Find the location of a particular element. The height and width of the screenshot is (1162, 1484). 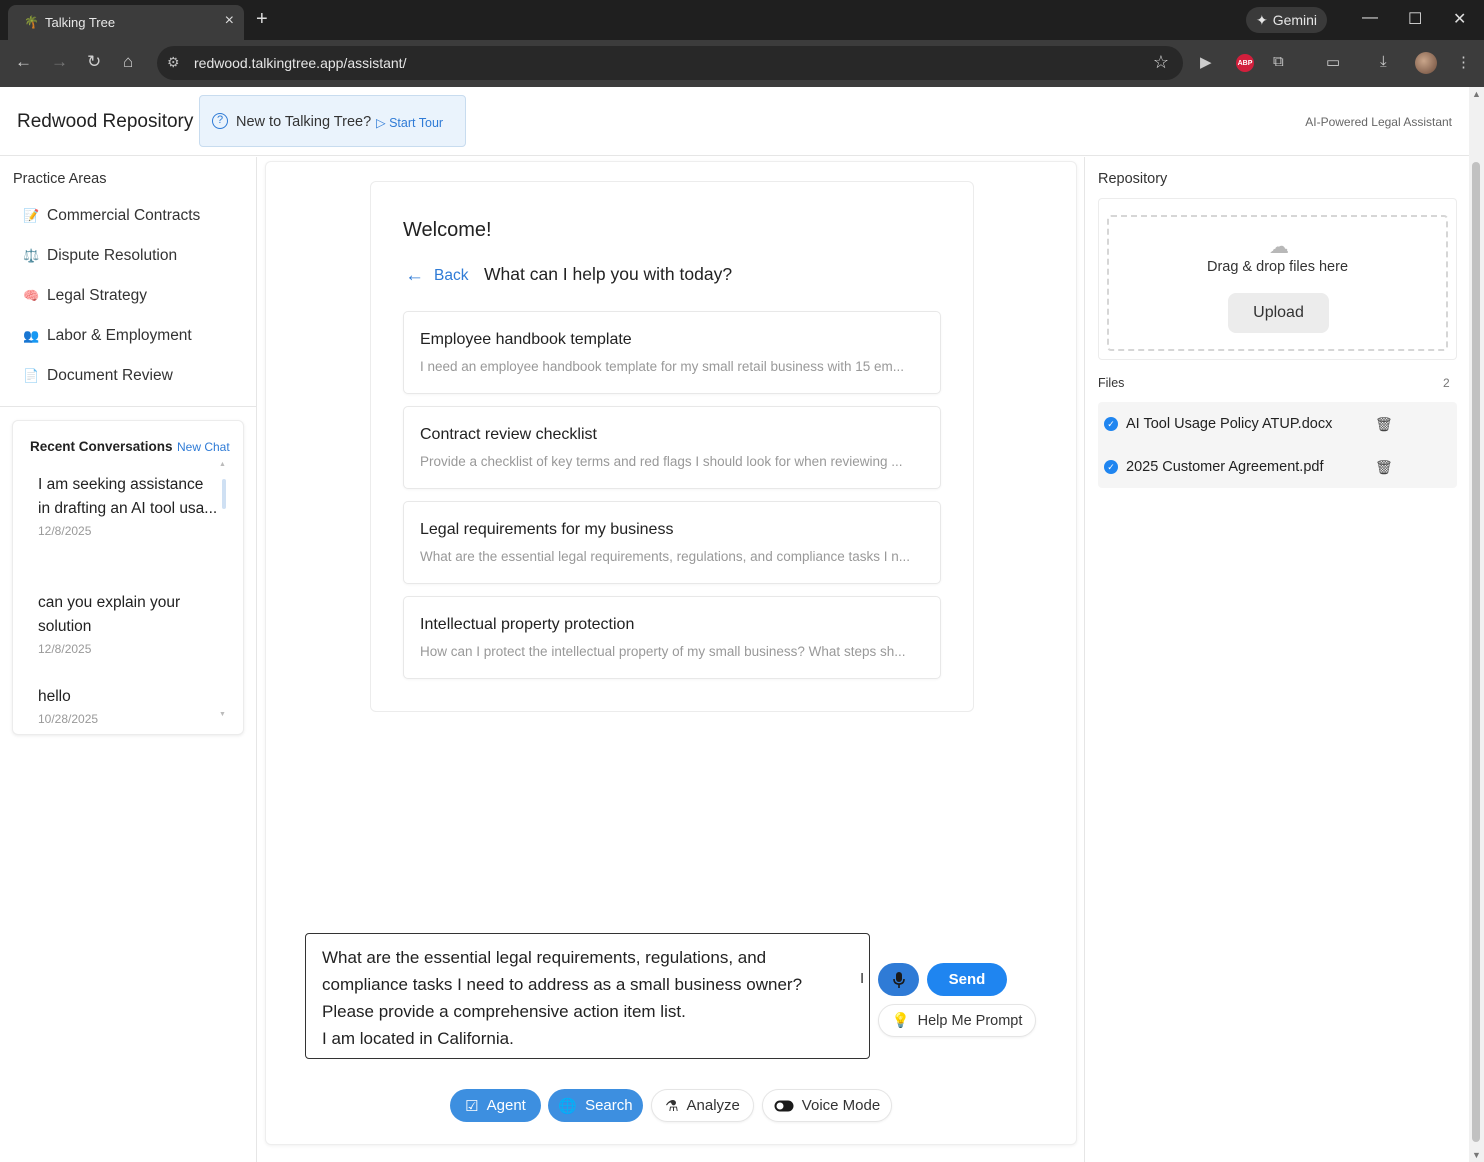

tour-banner: ? New to Talking Tree? ▷ Start Tour is located at coordinates (332, 121).